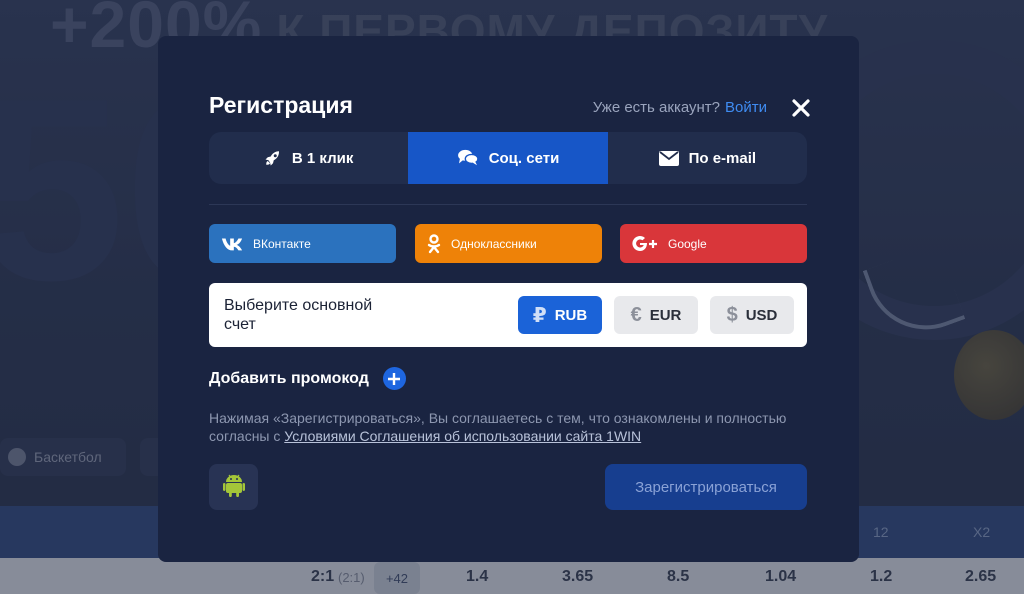 The image size is (1024, 594). Describe the element at coordinates (322, 158) in the screenshot. I see `tab-label: В 1 клик` at that location.